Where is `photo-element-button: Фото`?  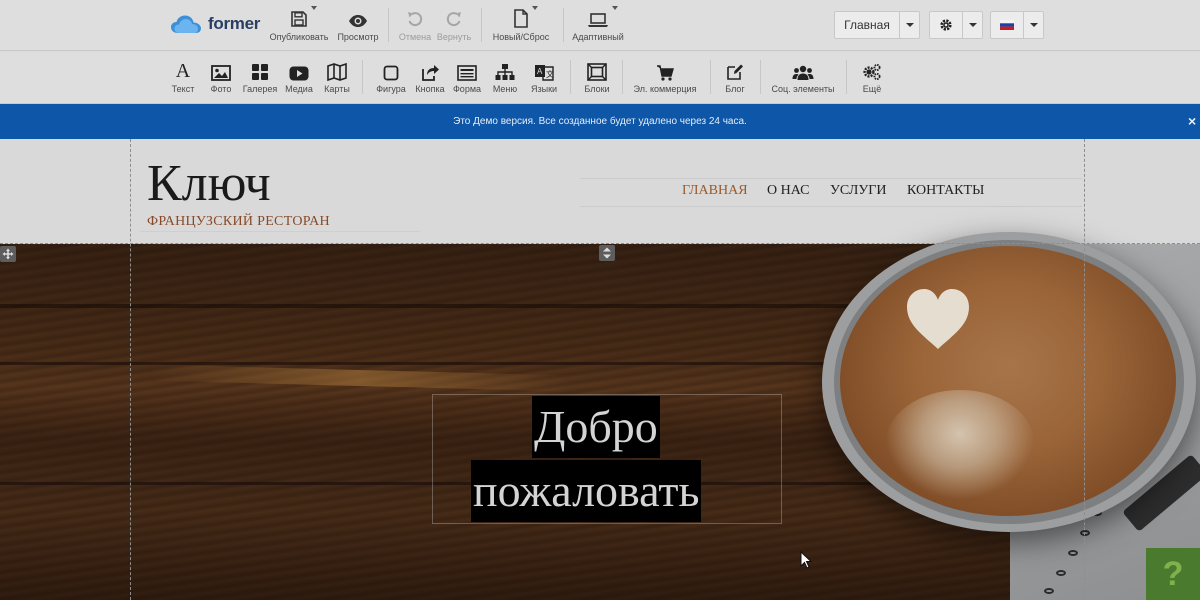 photo-element-button: Фото is located at coordinates (221, 79).